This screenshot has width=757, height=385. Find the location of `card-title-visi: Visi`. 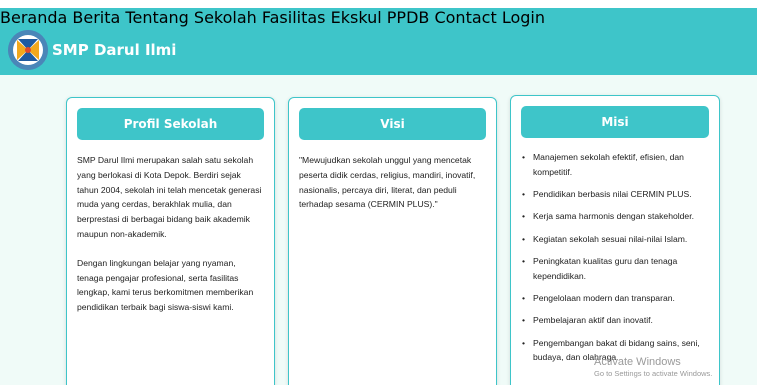

card-title-visi: Visi is located at coordinates (392, 124).